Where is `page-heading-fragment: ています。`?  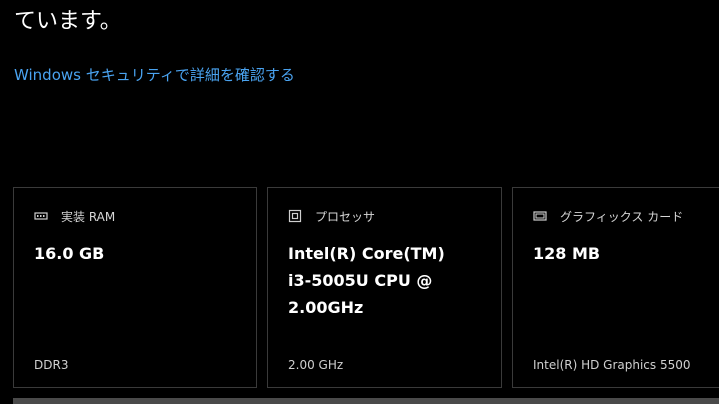
page-heading-fragment: ています。 is located at coordinates (68, 21).